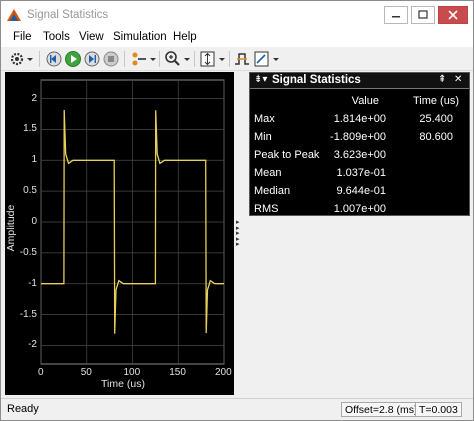 This screenshot has width=474, height=421. I want to click on stat-value: 3.623e+00, so click(359, 155).